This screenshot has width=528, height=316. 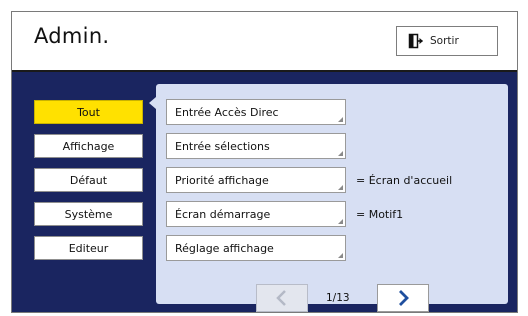 What do you see at coordinates (222, 180) in the screenshot?
I see `priorite-affichage-label: Priorité affichage` at bounding box center [222, 180].